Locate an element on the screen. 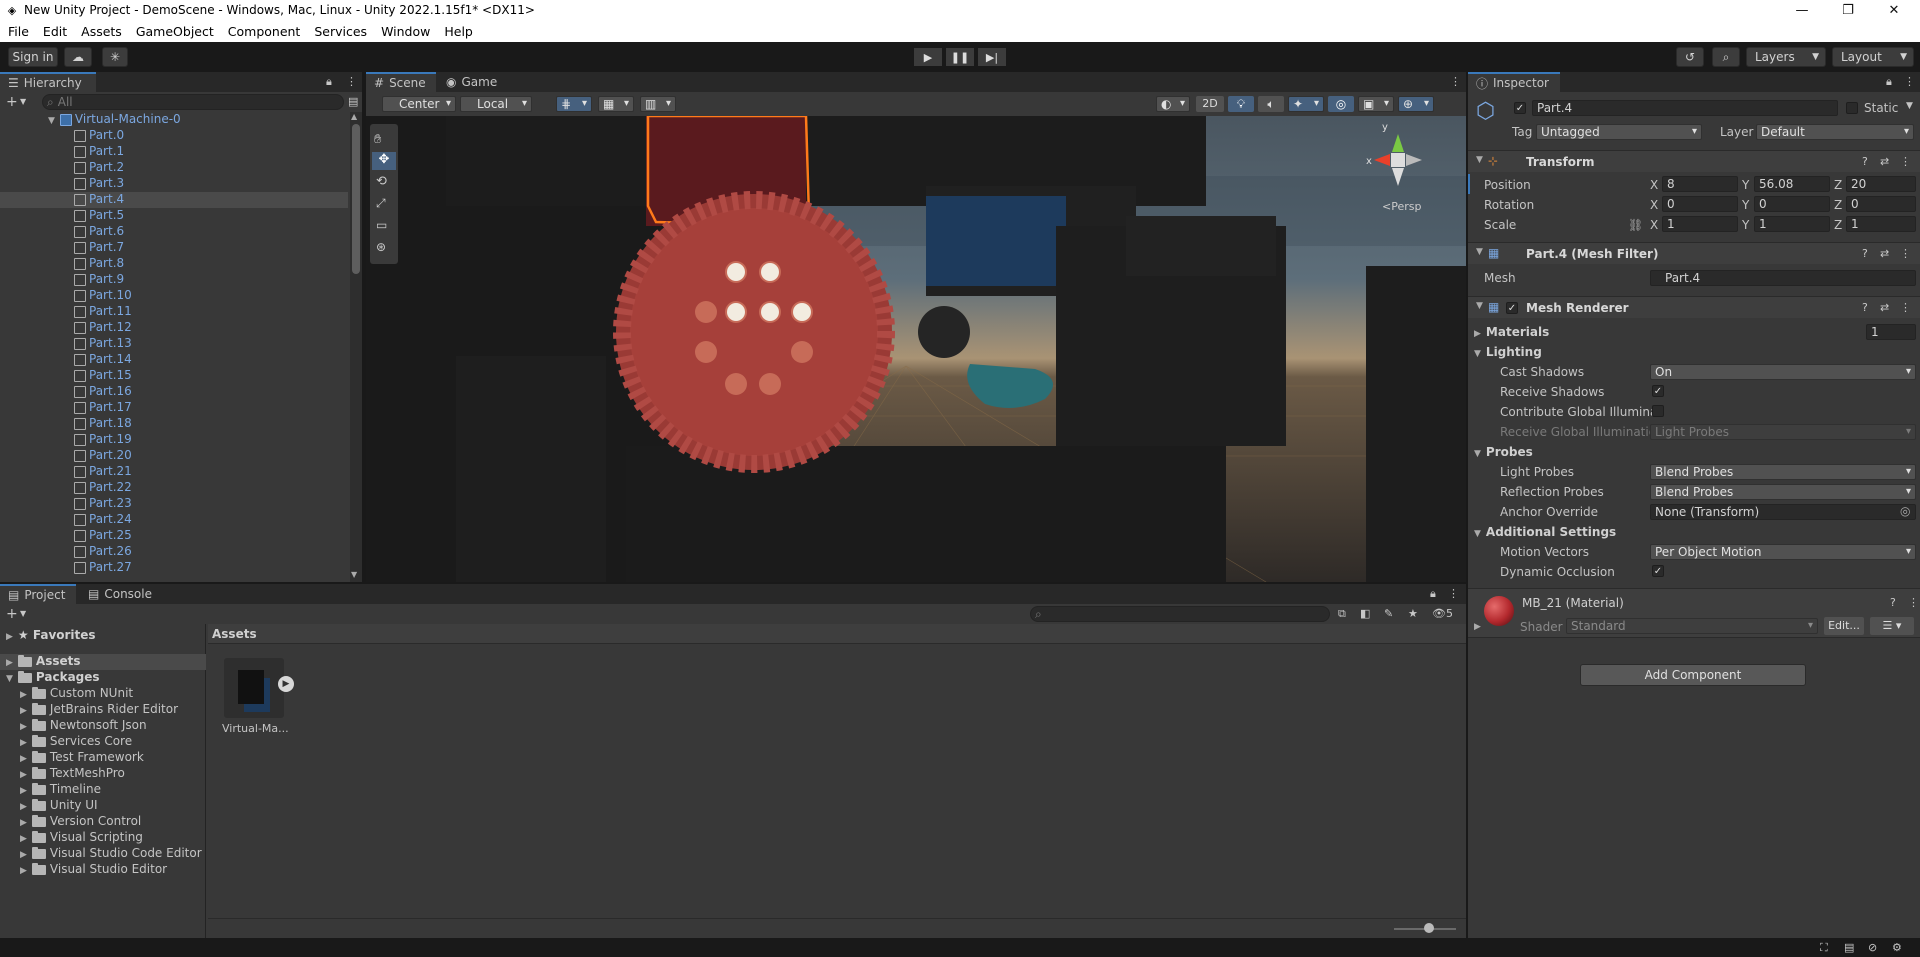 The width and height of the screenshot is (1920, 957). hierarchy-root-item: ▼ Virtual-Machine-0 is located at coordinates (174, 120).